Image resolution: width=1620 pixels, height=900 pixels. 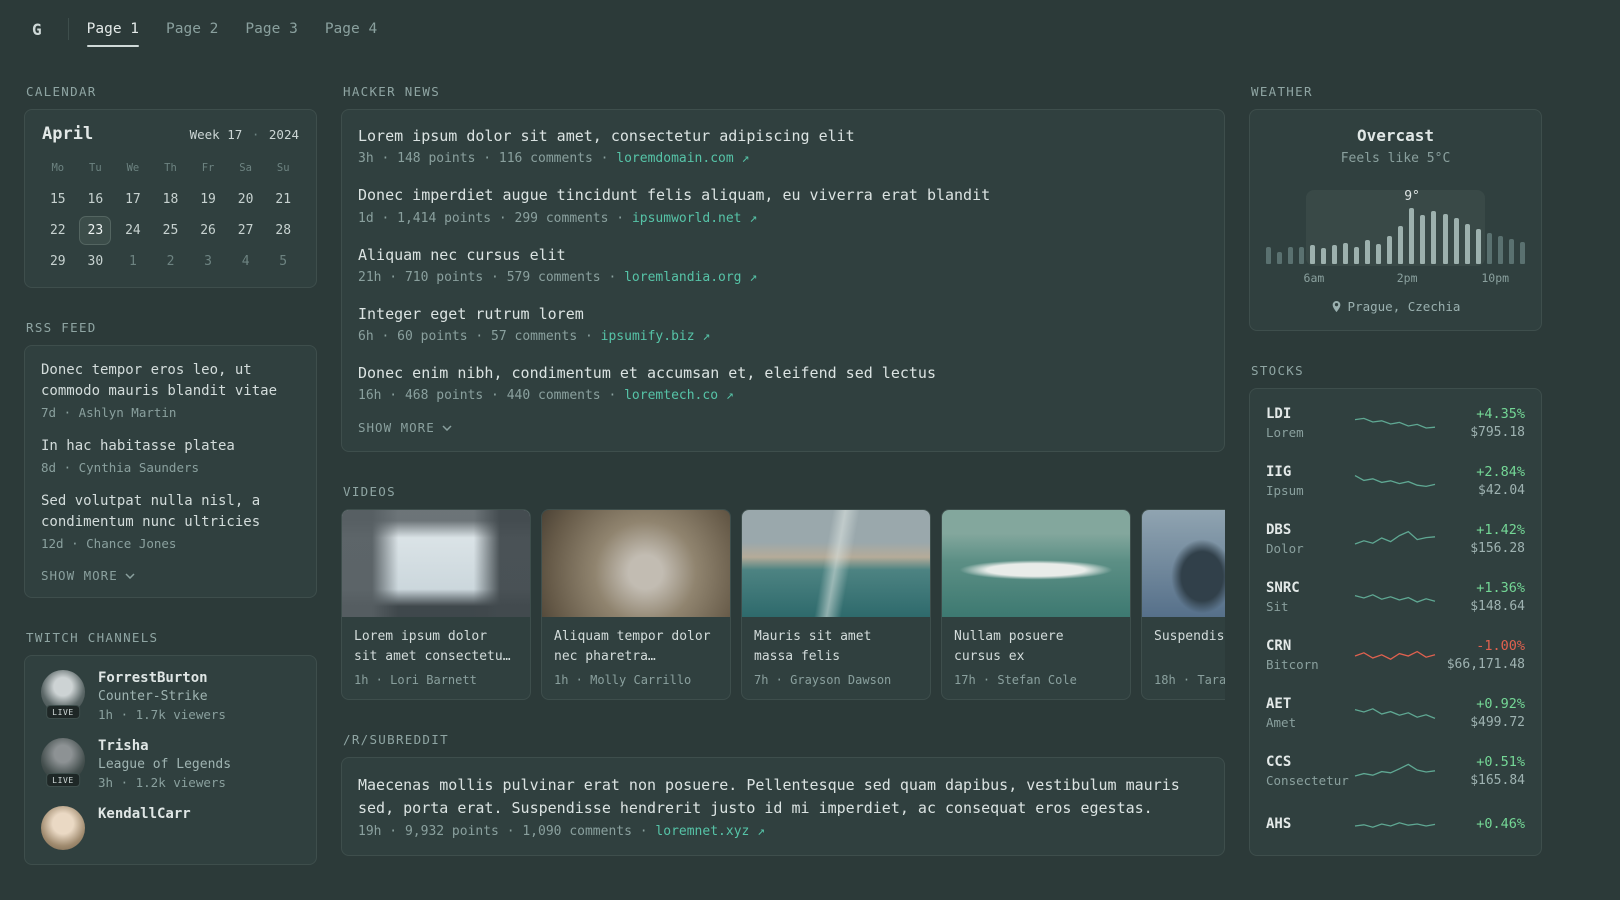 I want to click on stock-sparkline-chart, so click(x=1394, y=481).